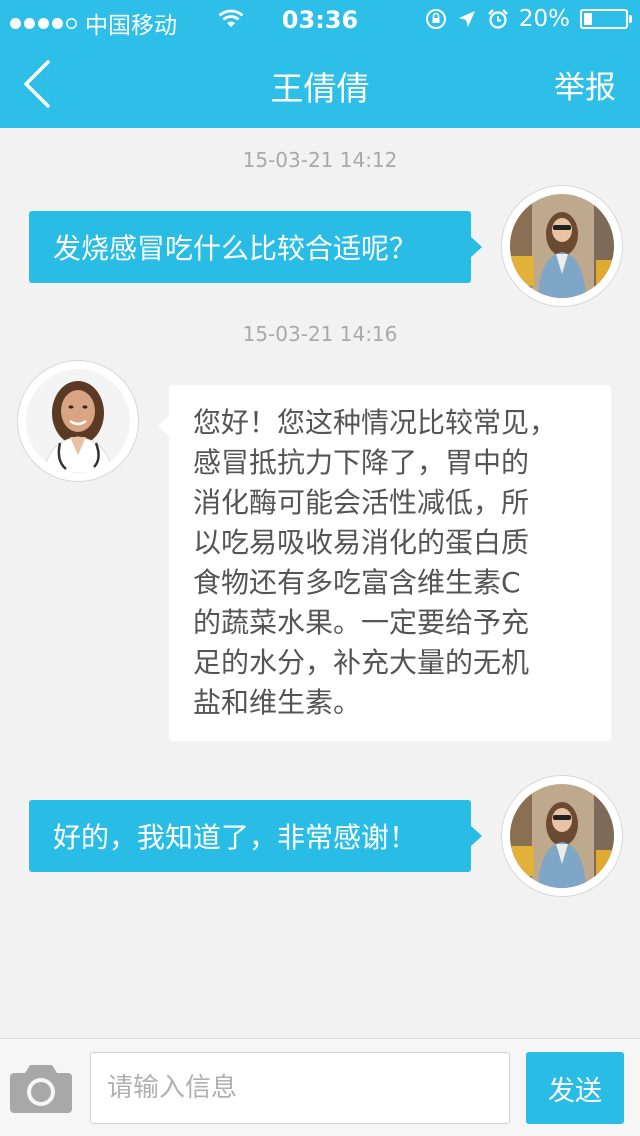 The height and width of the screenshot is (1136, 640). What do you see at coordinates (357, 582) in the screenshot?
I see `message-text-line: 食物还有多吃富含维生素C` at bounding box center [357, 582].